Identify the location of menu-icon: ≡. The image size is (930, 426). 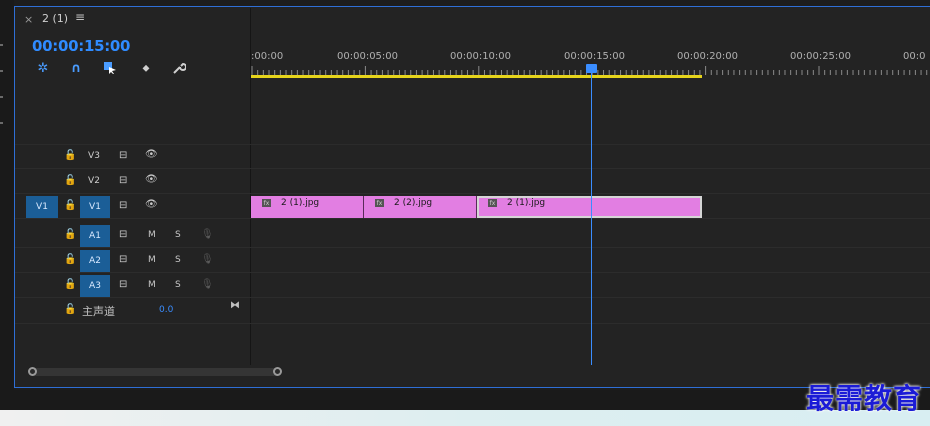
(80, 17).